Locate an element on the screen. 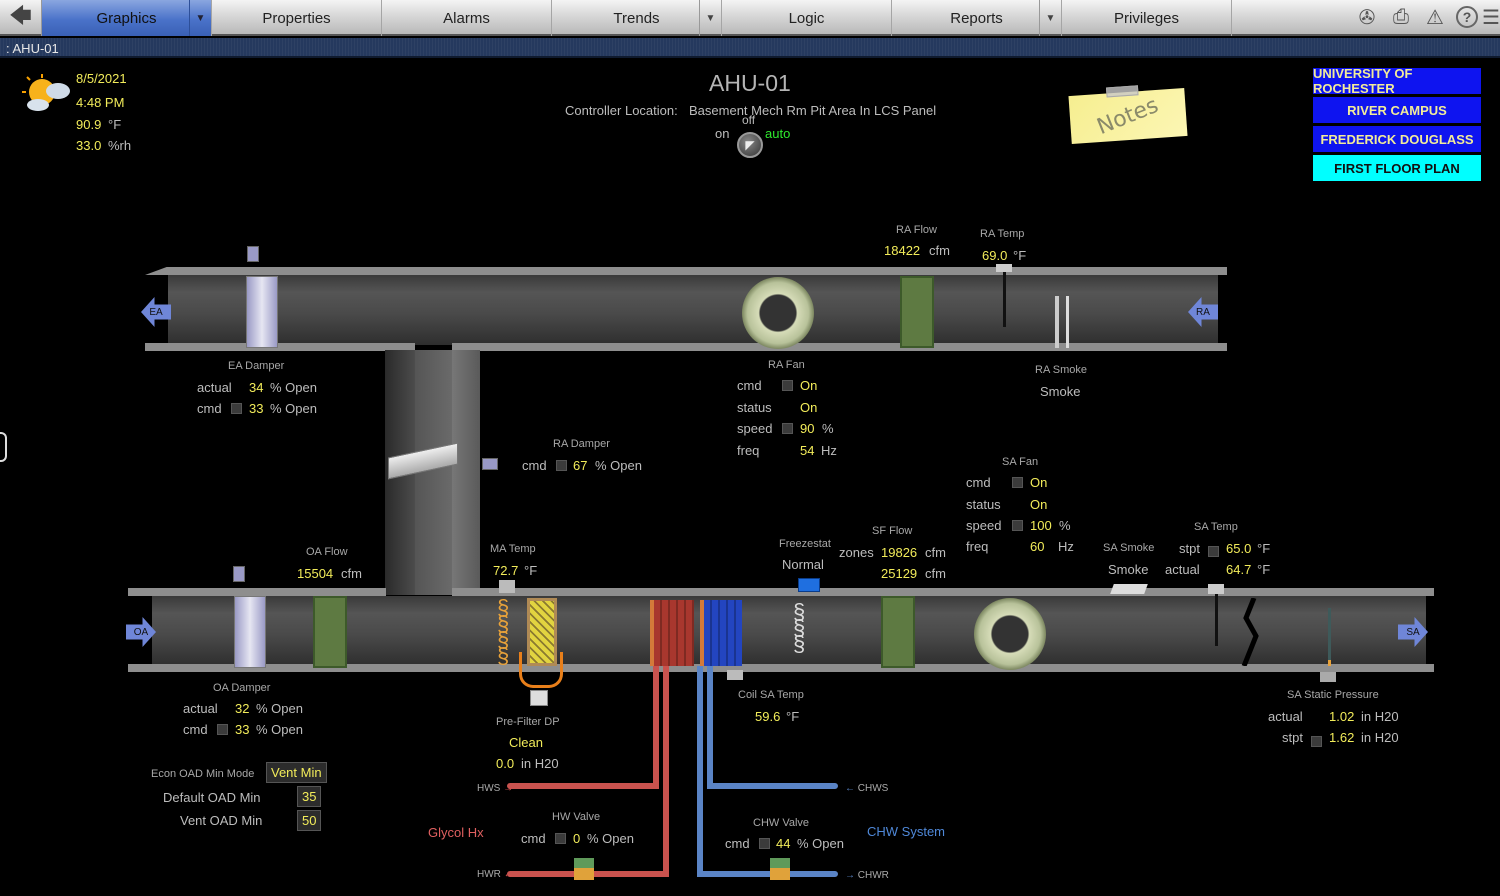  hwr-label: HWR ← is located at coordinates (495, 874).